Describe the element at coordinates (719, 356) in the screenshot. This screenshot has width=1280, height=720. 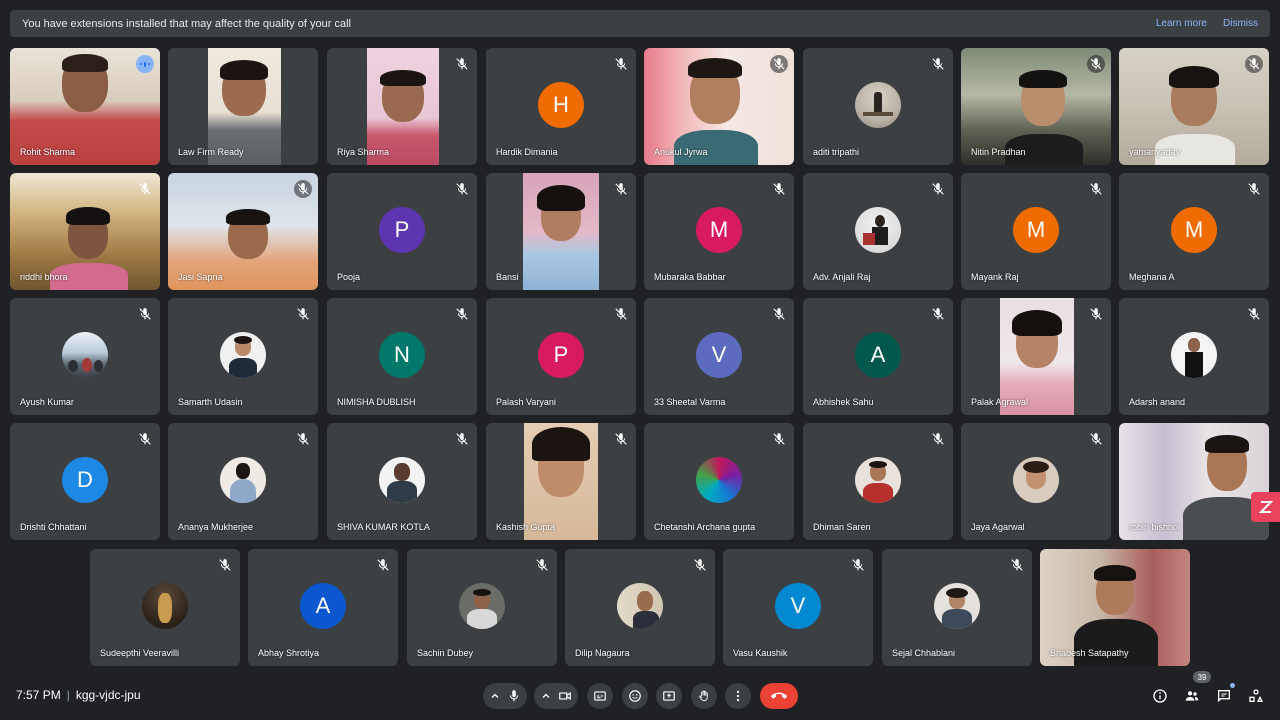
I see `participant-tile: V 33 Sheetal Varma` at that location.